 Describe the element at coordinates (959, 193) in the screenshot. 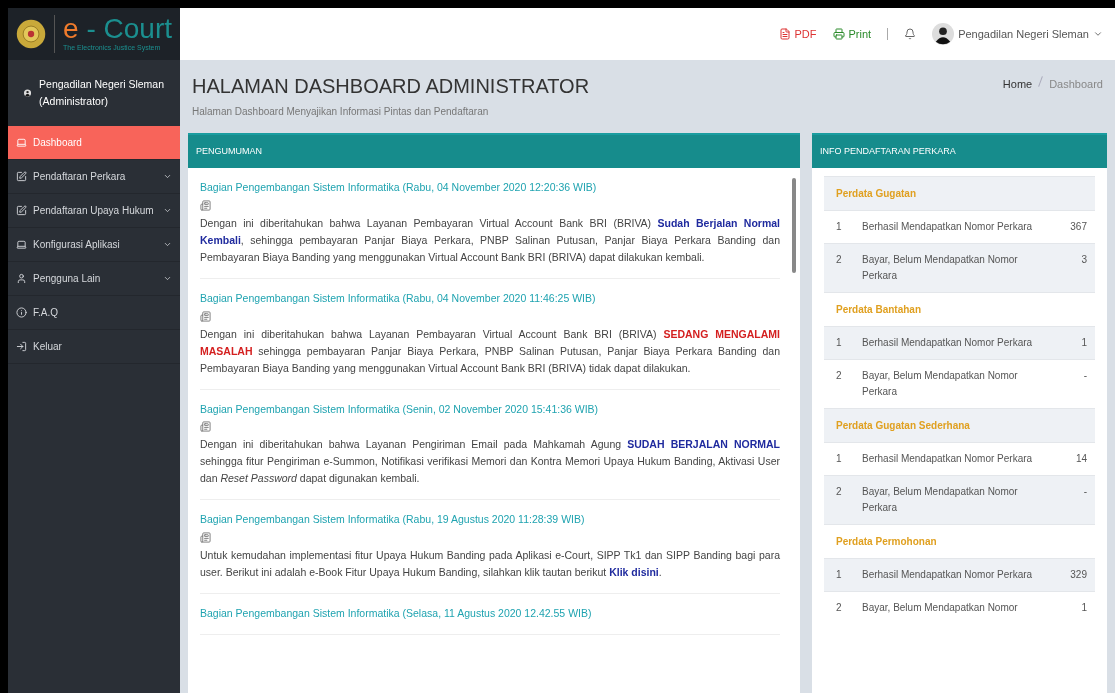

I see `section-heading: Perdata Gugatan` at that location.